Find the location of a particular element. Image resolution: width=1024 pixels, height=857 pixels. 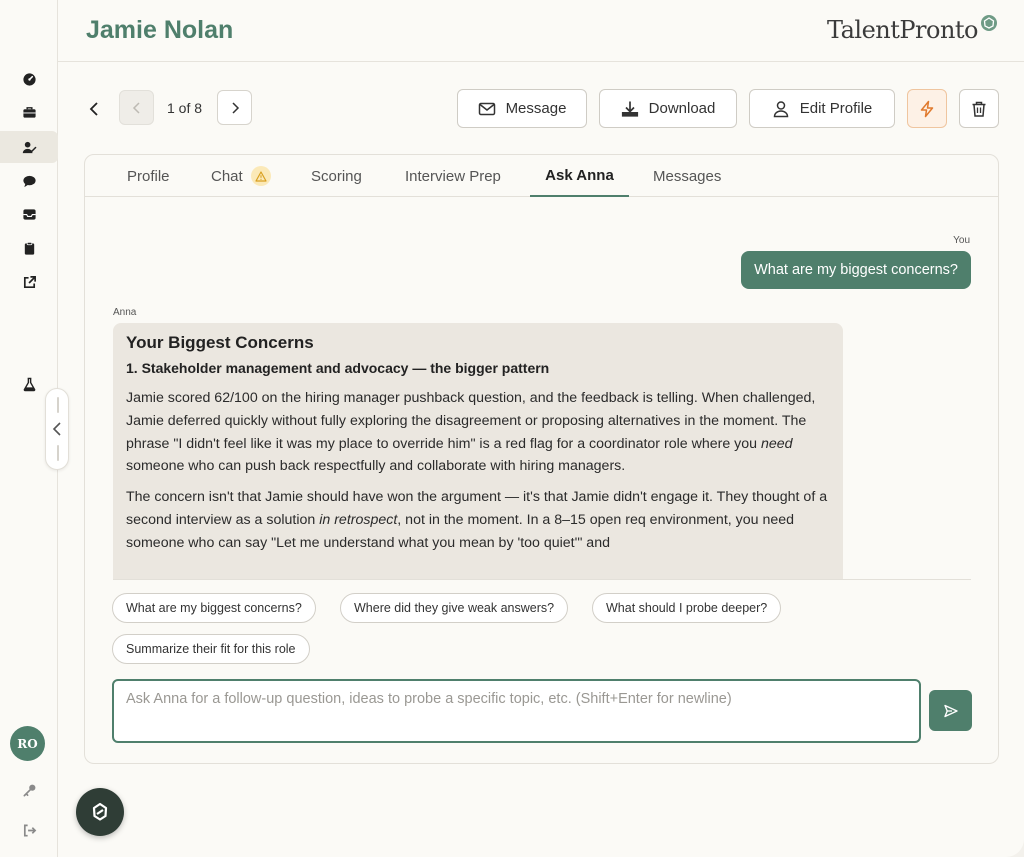

avatar: RO is located at coordinates (27, 743).